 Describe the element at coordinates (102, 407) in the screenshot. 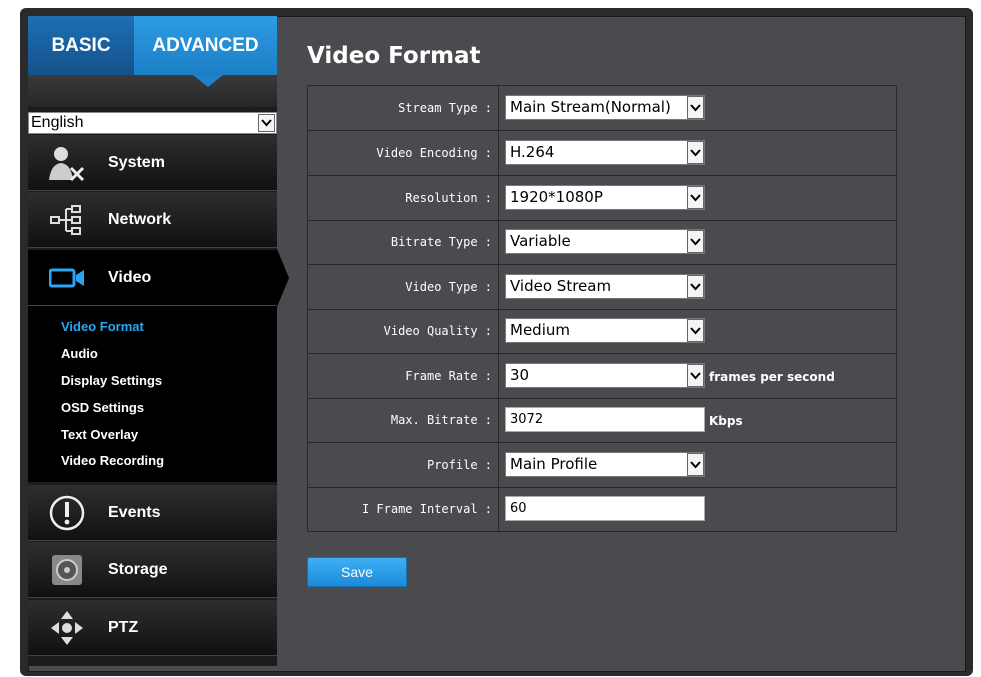

I see `subnav-osd-settings: OSD Settings` at that location.